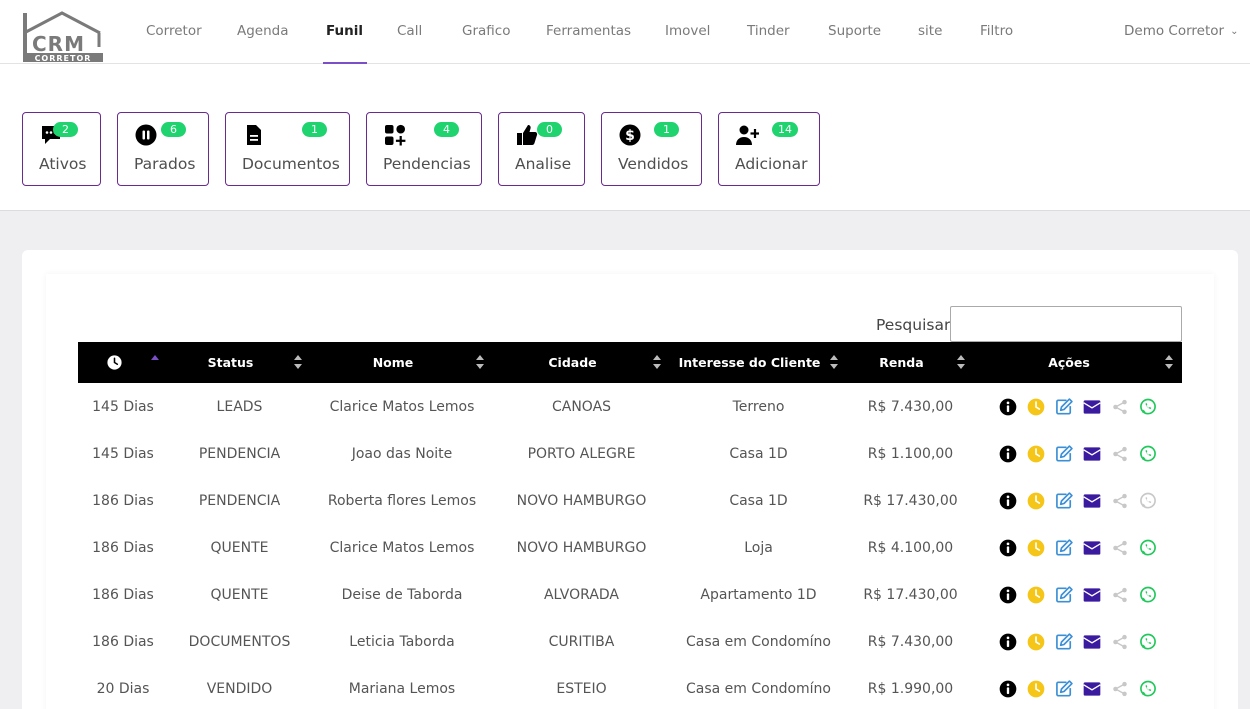 The width and height of the screenshot is (1250, 709). Describe the element at coordinates (63, 58) in the screenshot. I see `svg-text: CORRETOR` at that location.